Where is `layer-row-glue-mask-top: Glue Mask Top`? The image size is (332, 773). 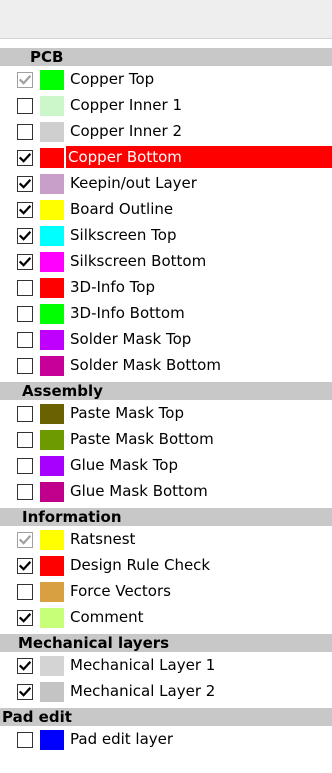 layer-row-glue-mask-top: Glue Mask Top is located at coordinates (166, 467).